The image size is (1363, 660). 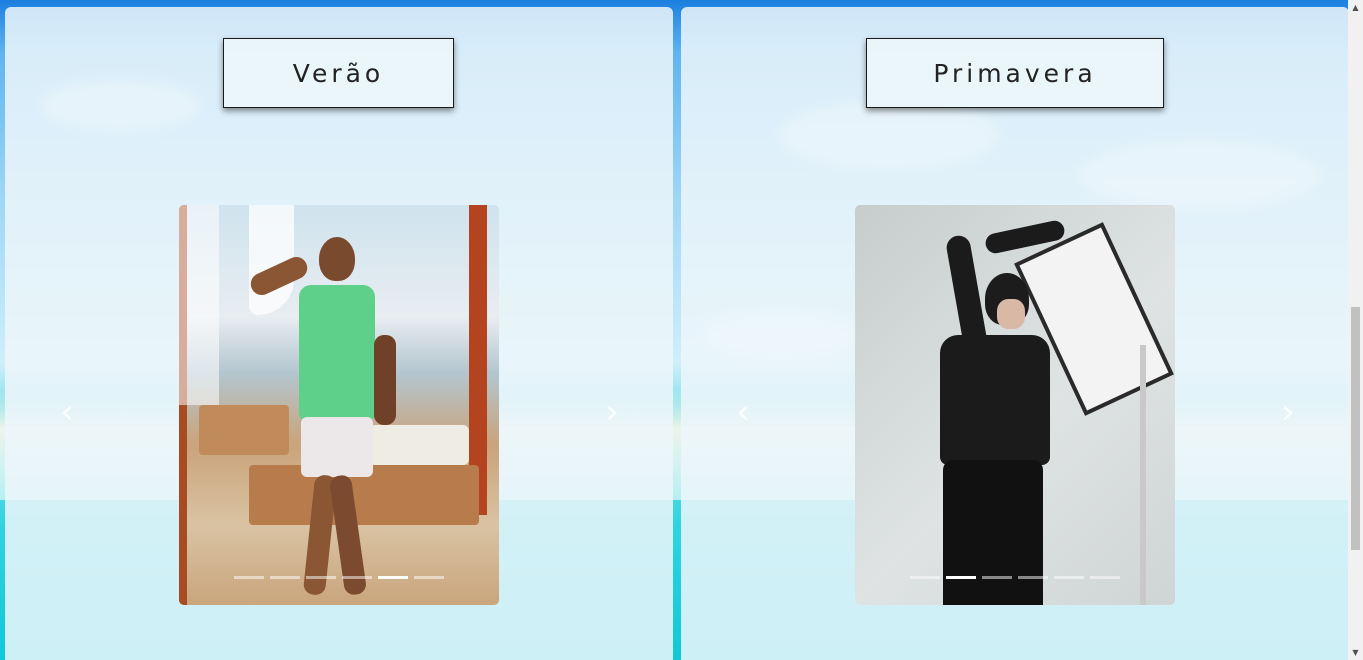 What do you see at coordinates (337, 447) in the screenshot?
I see `person-shorts` at bounding box center [337, 447].